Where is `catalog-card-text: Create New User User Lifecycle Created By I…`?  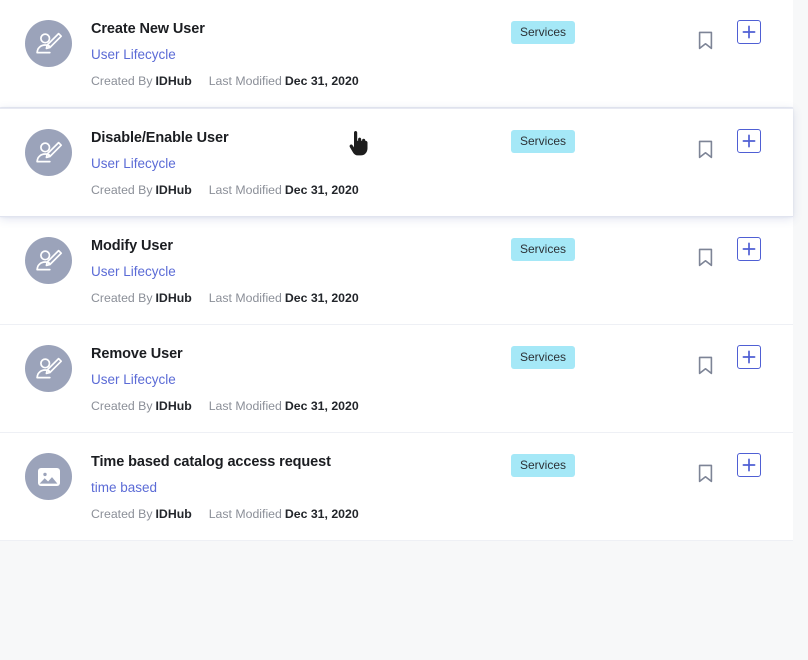
catalog-card-text: Create New User User Lifecycle Created By I… is located at coordinates (301, 53).